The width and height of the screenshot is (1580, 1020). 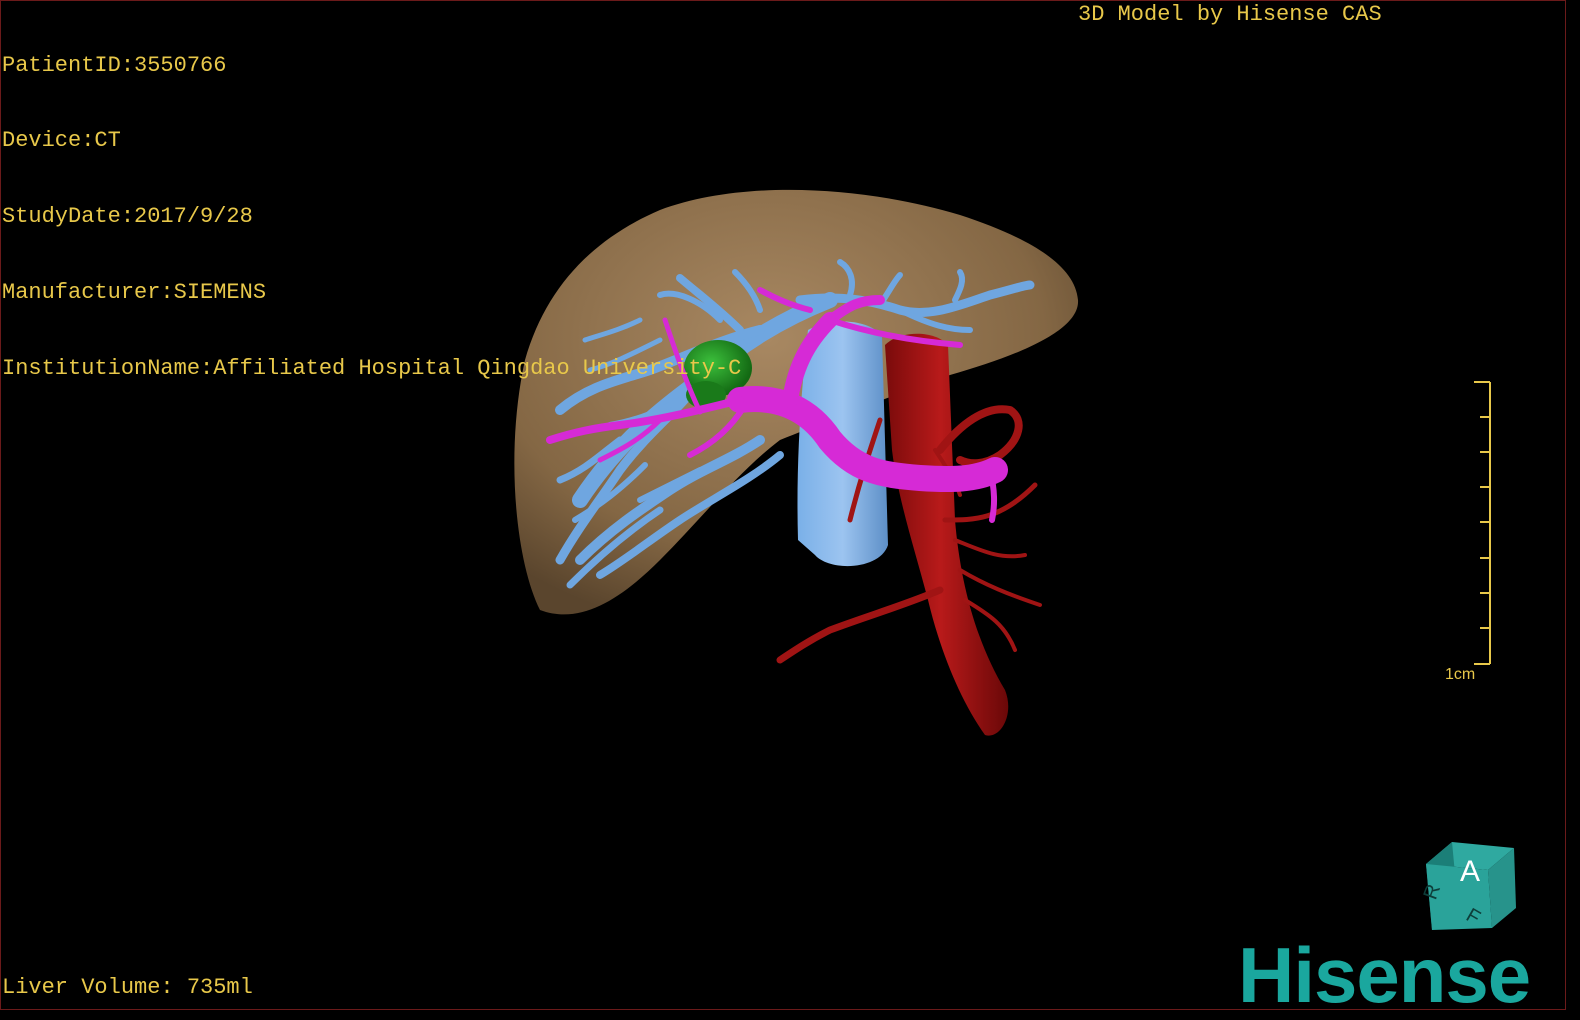 What do you see at coordinates (1460, 674) in the screenshot?
I see `scale-bar-label: 1cm` at bounding box center [1460, 674].